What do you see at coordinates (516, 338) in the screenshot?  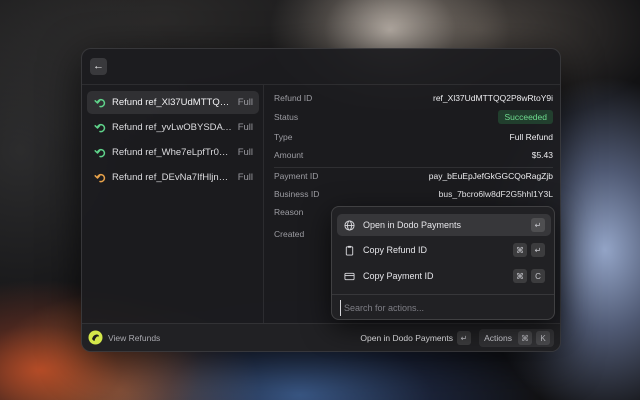 I see `actions-button: Actions ⌘ K` at bounding box center [516, 338].